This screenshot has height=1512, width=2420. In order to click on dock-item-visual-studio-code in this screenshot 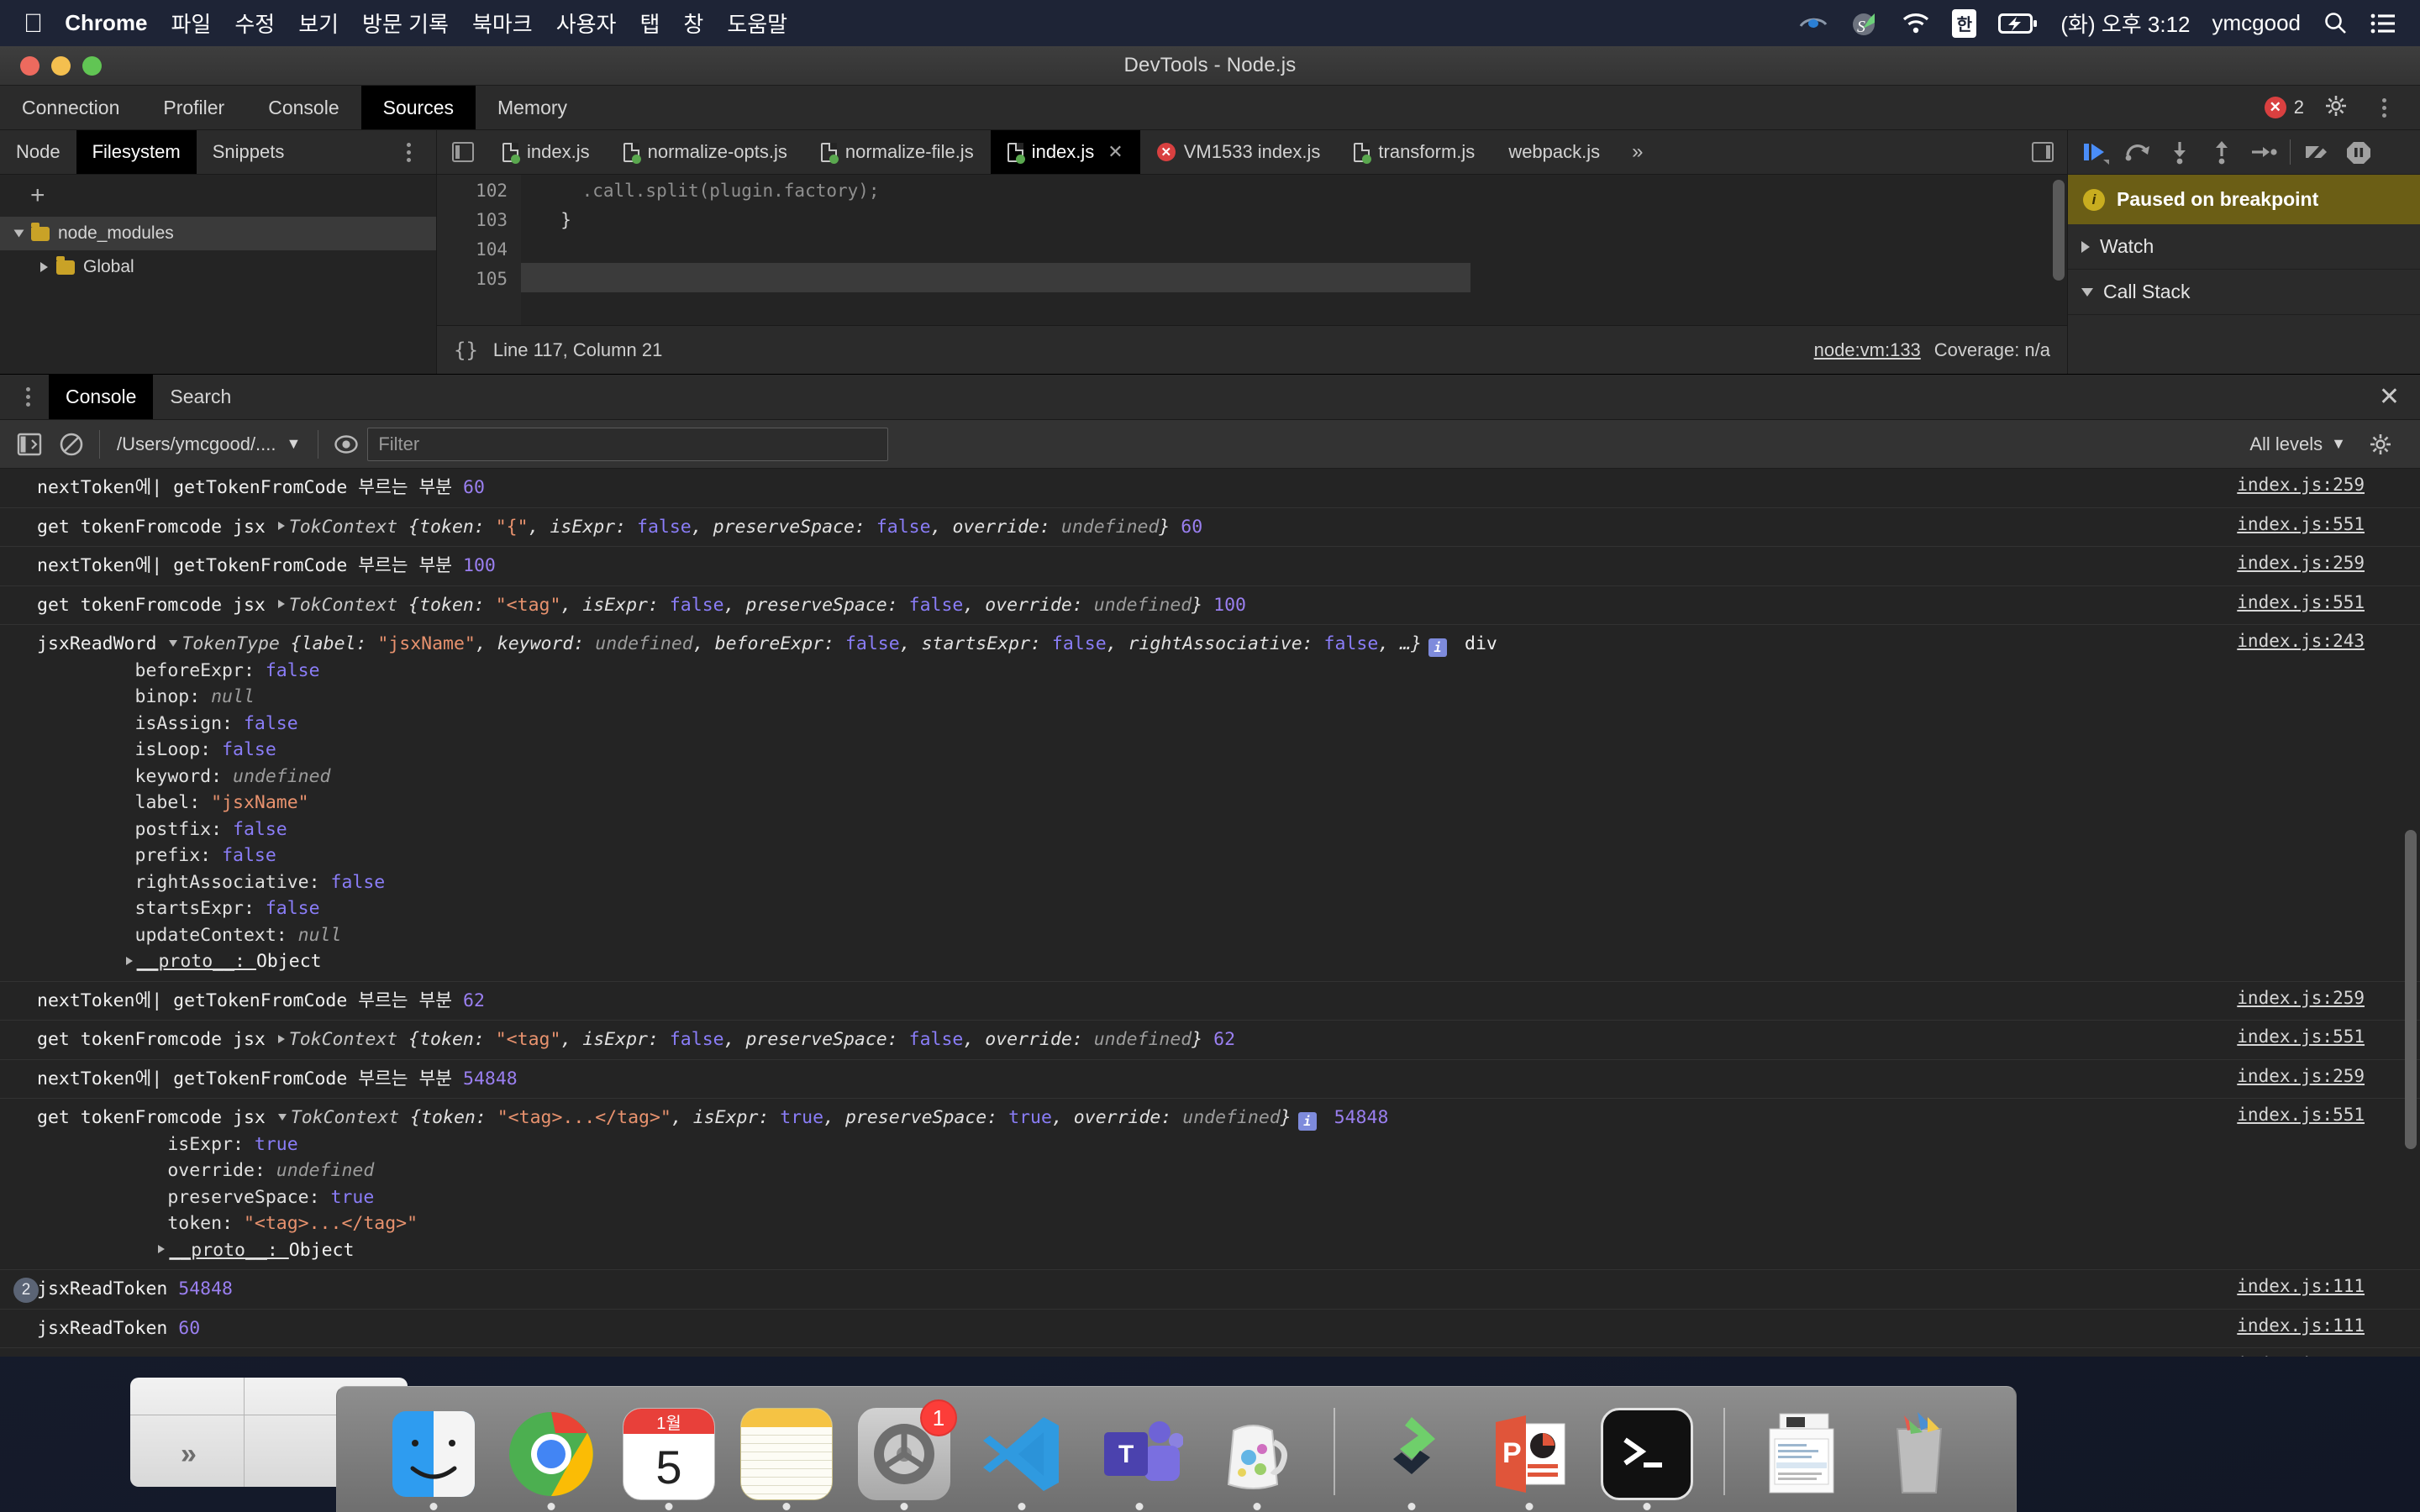, I will do `click(1022, 1455)`.